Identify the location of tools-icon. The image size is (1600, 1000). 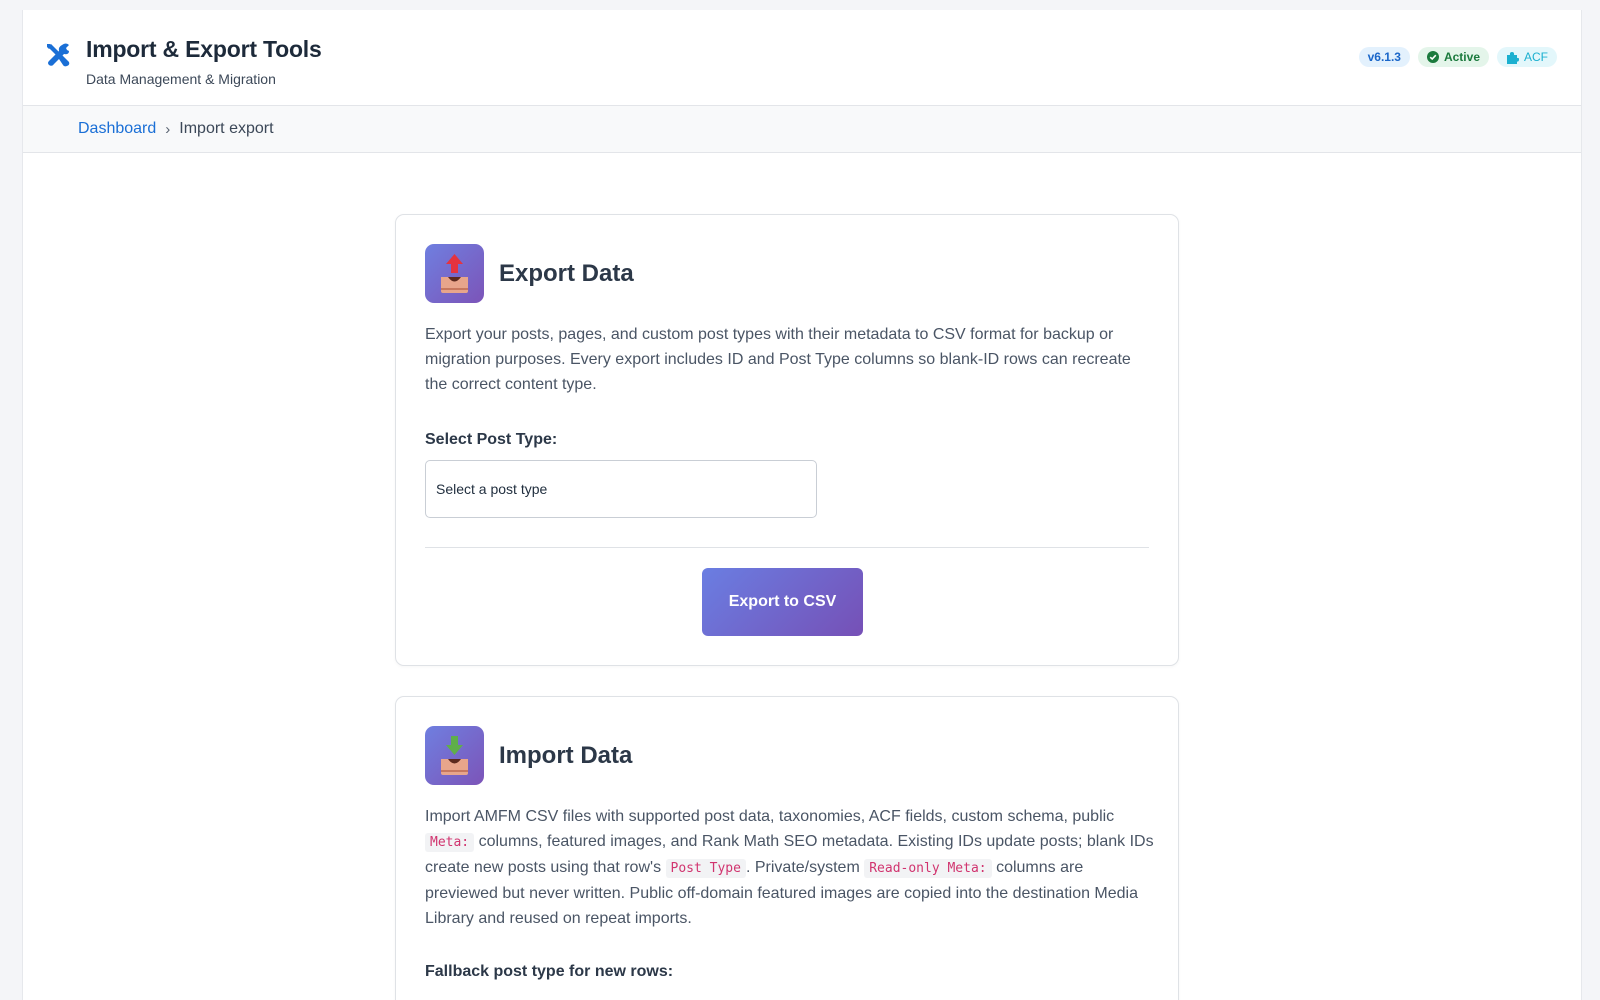
(58, 55).